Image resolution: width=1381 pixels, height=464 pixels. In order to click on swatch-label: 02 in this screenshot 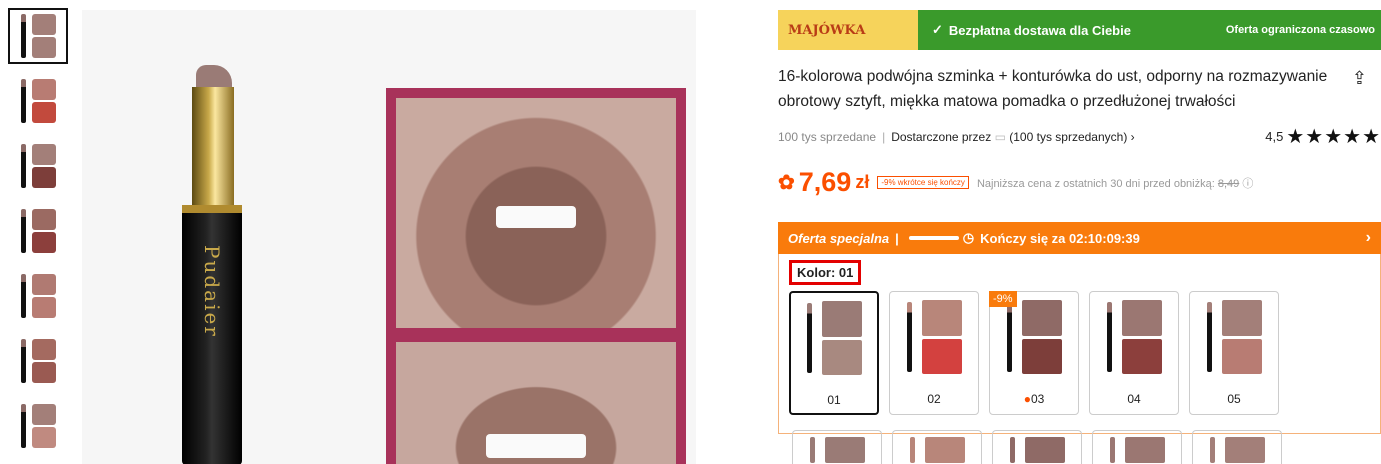, I will do `click(934, 399)`.